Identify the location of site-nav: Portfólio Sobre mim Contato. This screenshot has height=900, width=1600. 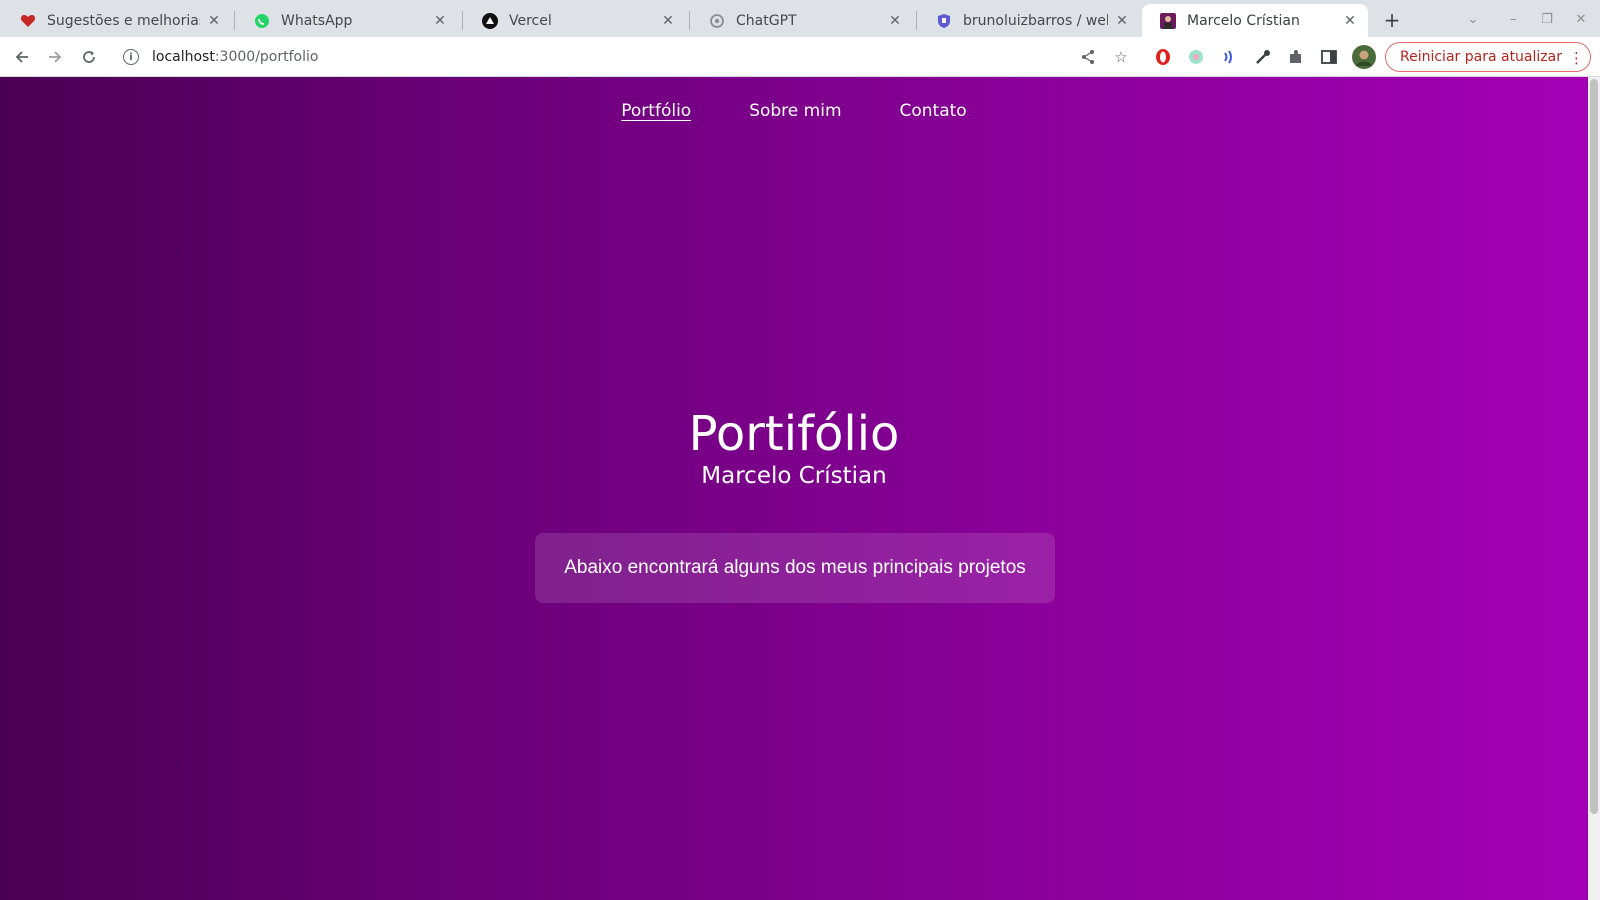
(794, 111).